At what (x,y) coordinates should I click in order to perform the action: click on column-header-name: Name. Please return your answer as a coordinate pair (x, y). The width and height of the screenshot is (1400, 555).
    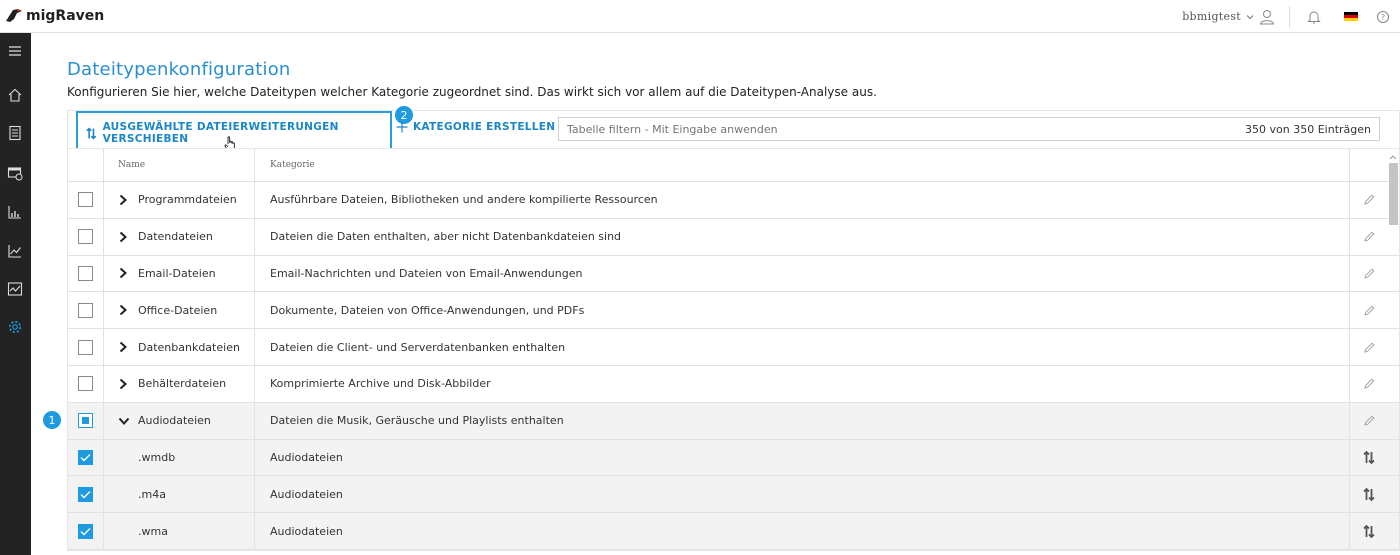
    Looking at the image, I should click on (179, 165).